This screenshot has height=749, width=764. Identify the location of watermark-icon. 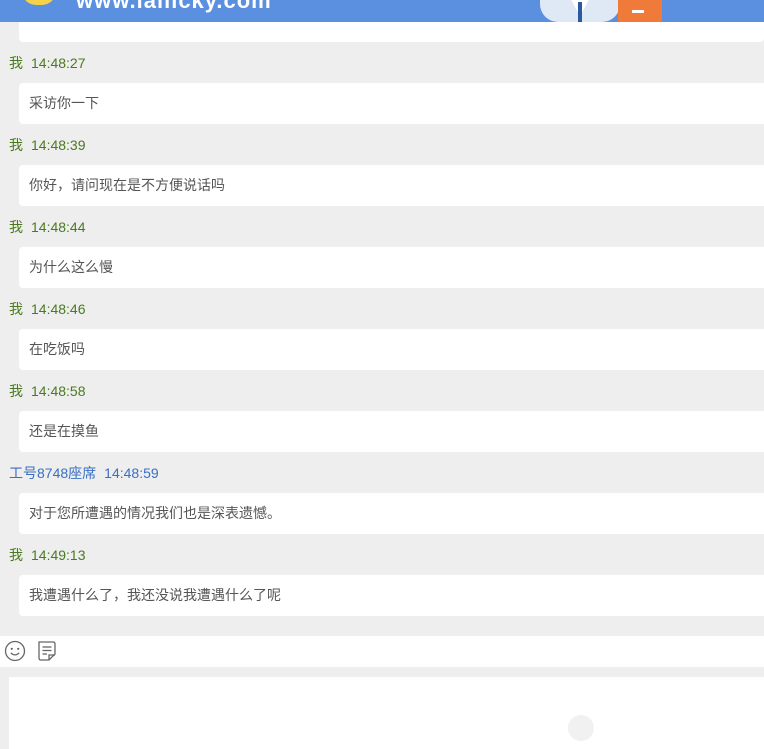
(581, 728).